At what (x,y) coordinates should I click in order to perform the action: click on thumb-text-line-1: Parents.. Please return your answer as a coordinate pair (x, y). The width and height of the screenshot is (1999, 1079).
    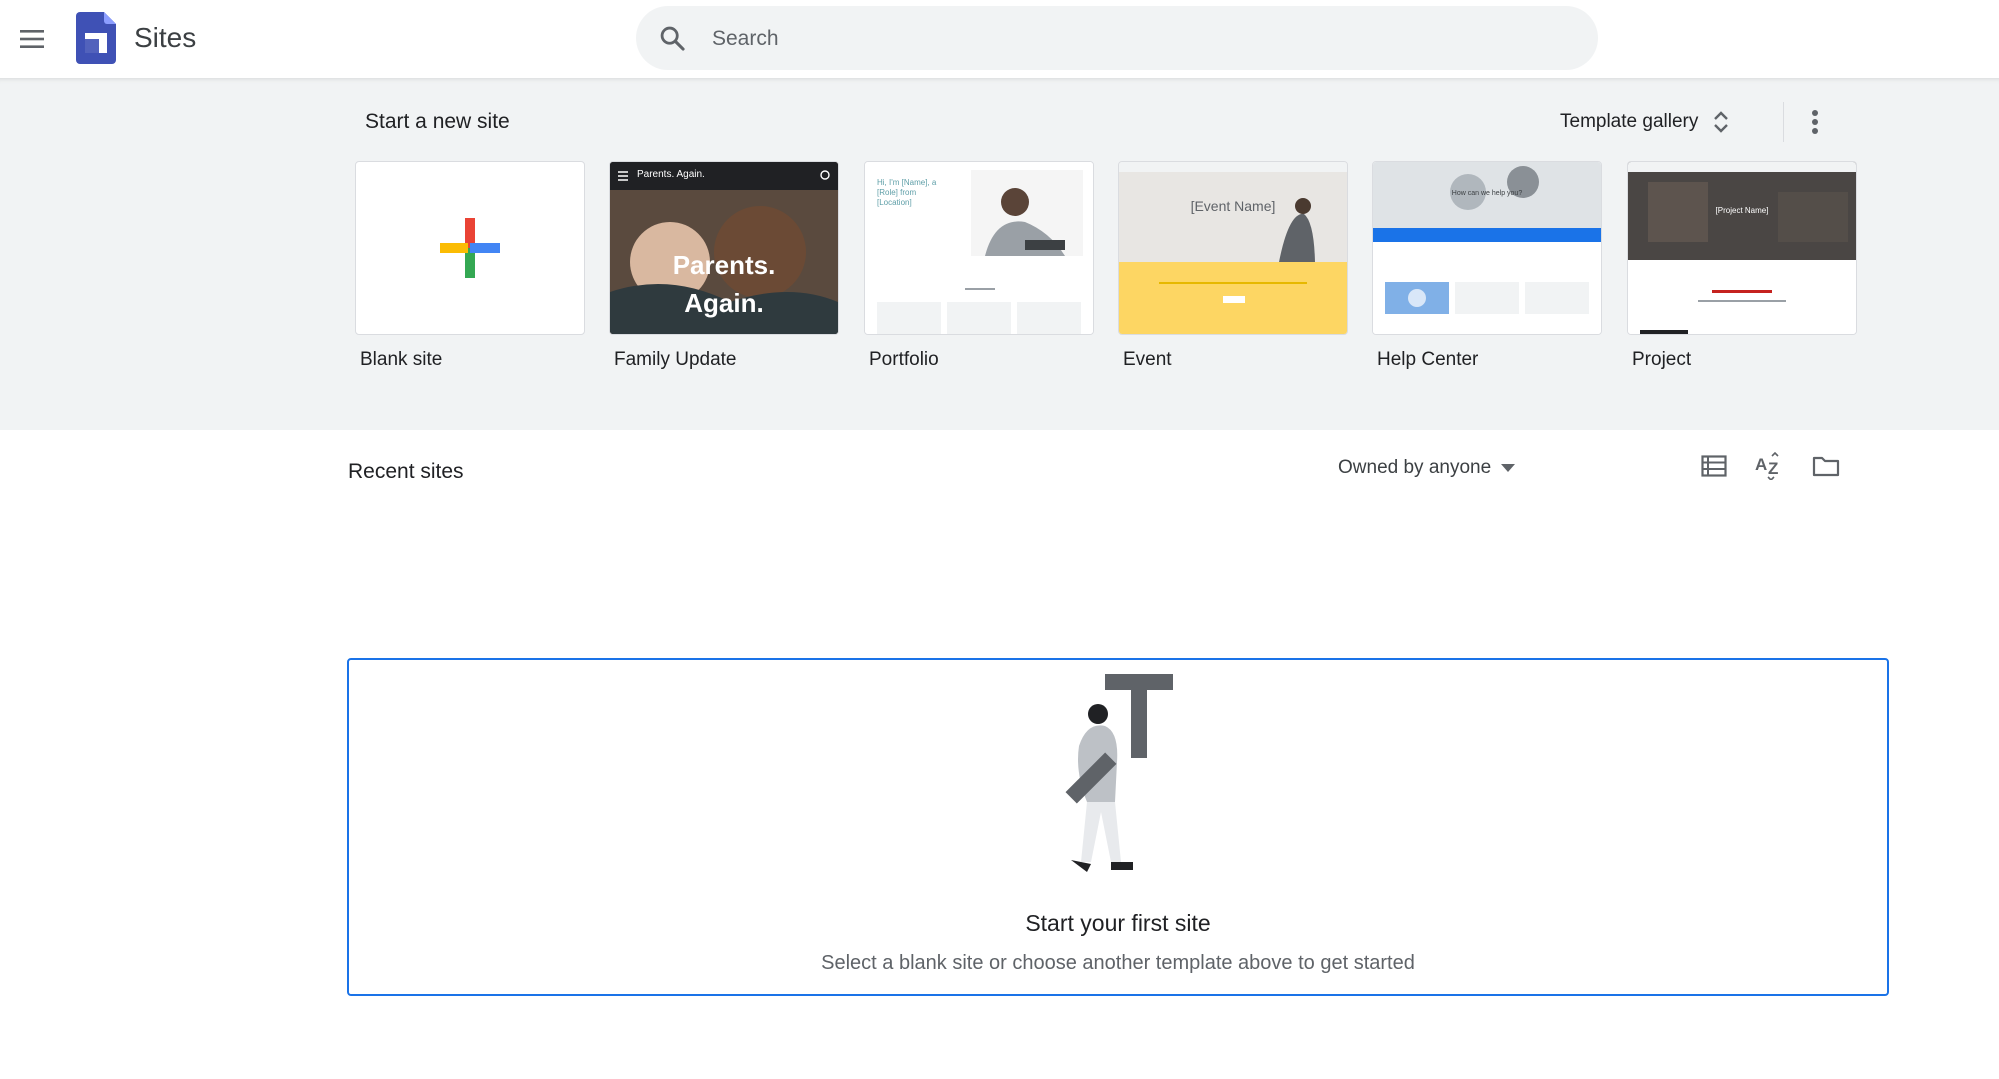
    Looking at the image, I should click on (724, 265).